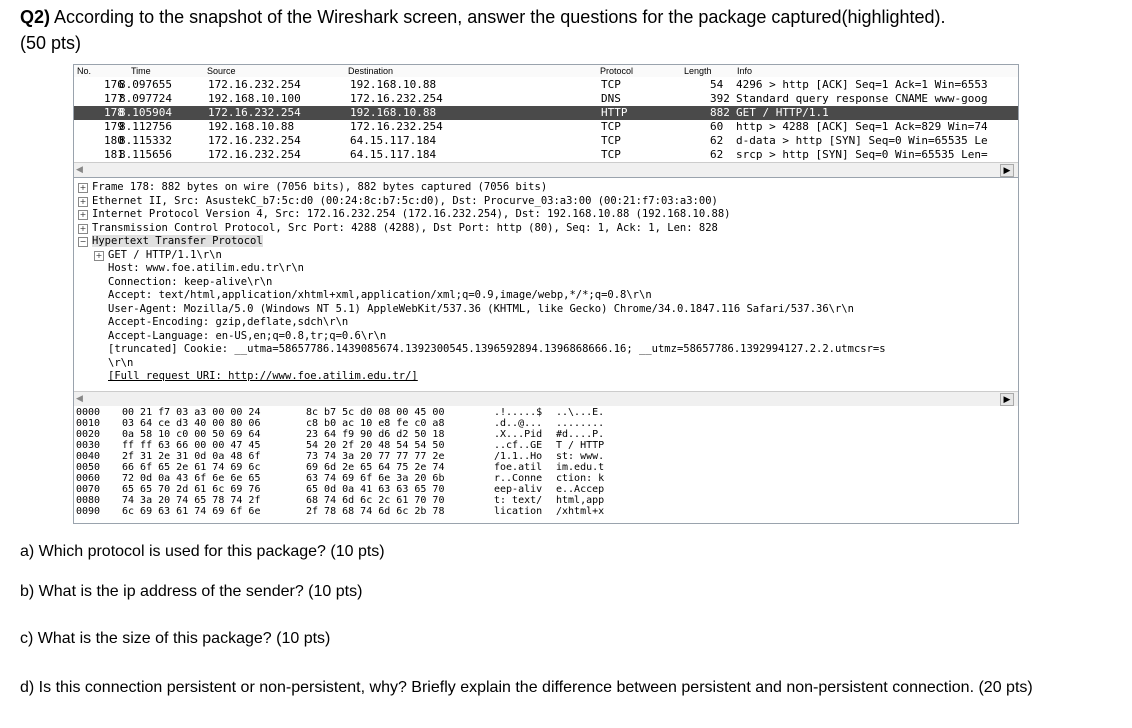 The width and height of the screenshot is (1132, 728). Describe the element at coordinates (145, 126) in the screenshot. I see `packet-cell-time: 8.112756` at that location.